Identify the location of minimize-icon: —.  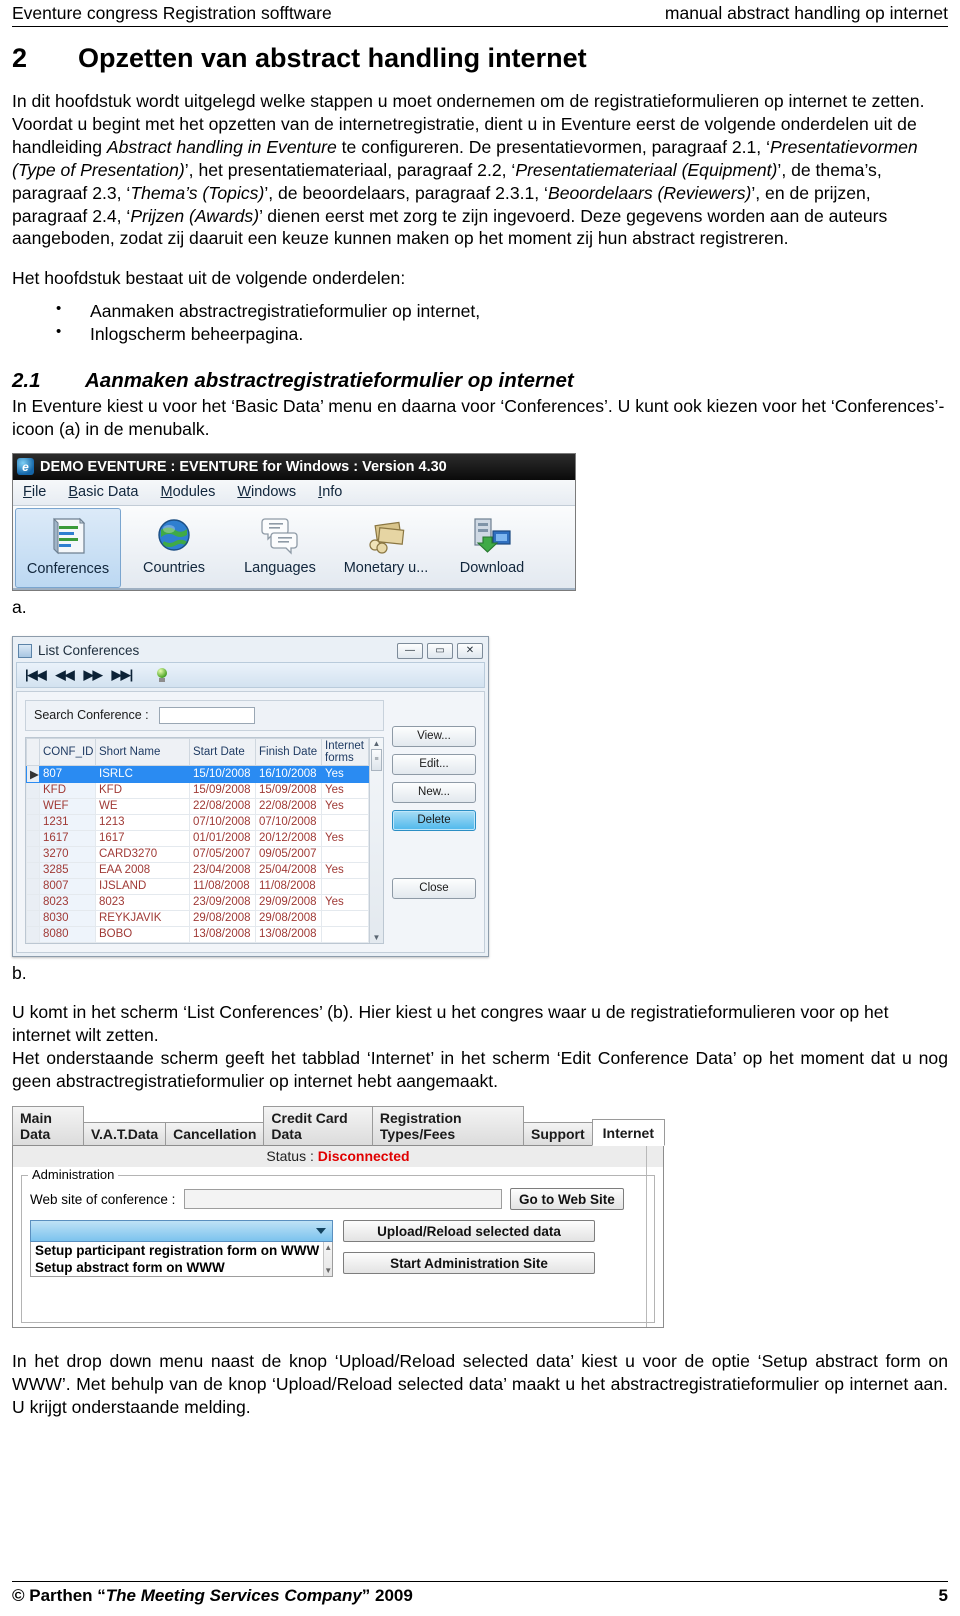
(410, 650).